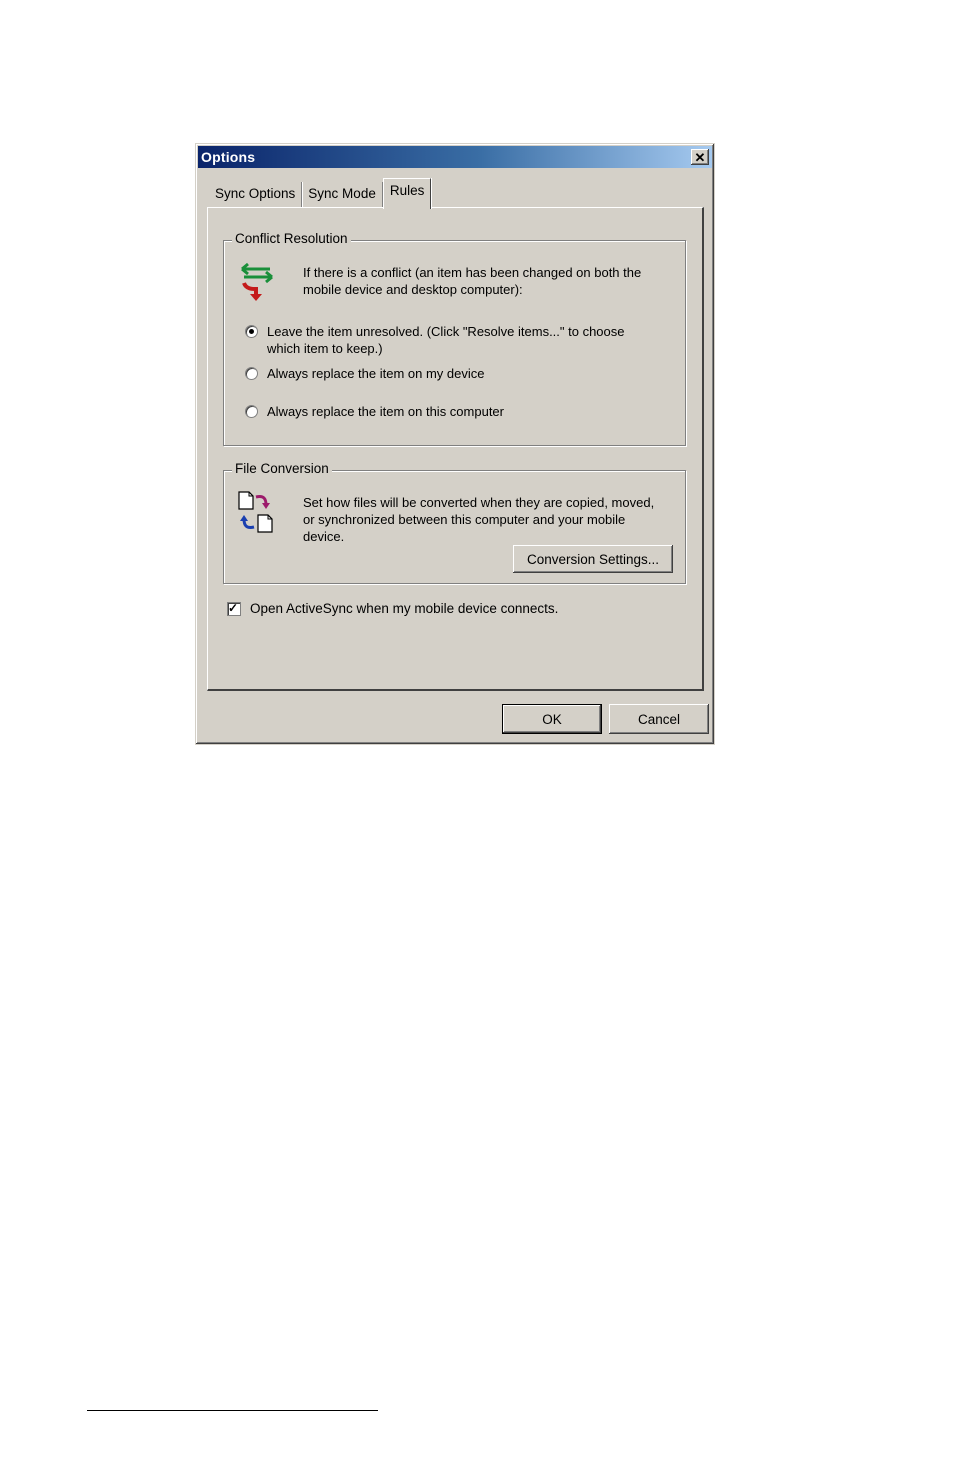 The width and height of the screenshot is (954, 1475). I want to click on ok-button: OK, so click(552, 719).